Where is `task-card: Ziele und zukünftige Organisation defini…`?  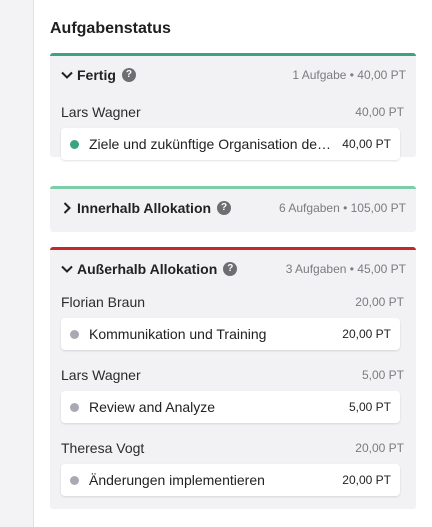 task-card: Ziele und zukünftige Organisation defini… is located at coordinates (230, 144).